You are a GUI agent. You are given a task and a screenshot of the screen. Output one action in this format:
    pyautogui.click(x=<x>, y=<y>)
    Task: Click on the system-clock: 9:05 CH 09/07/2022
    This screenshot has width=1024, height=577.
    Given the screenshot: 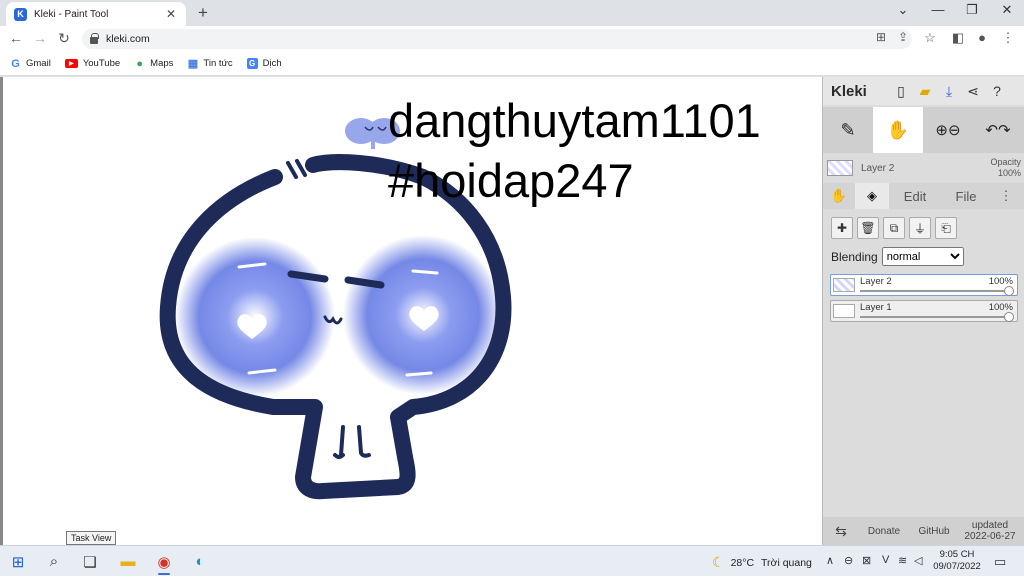 What is the action you would take?
    pyautogui.click(x=957, y=561)
    